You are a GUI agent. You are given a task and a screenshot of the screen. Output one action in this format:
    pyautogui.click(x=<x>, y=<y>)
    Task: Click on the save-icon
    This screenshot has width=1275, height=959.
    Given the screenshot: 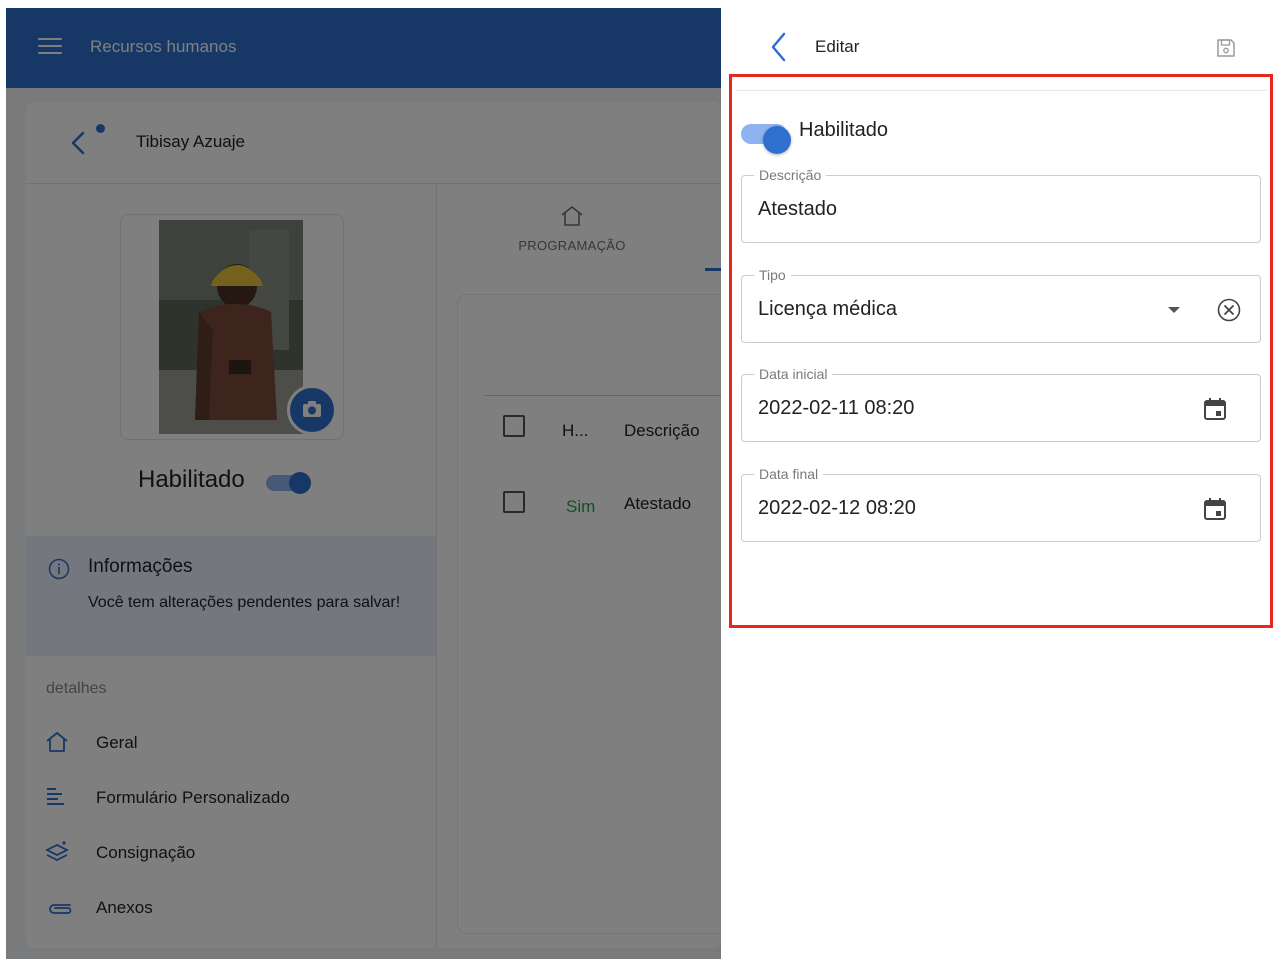 What is the action you would take?
    pyautogui.click(x=1226, y=48)
    